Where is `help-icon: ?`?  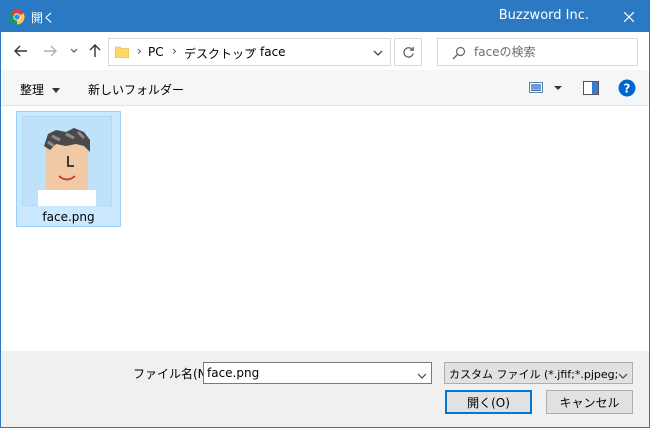 help-icon: ? is located at coordinates (627, 88).